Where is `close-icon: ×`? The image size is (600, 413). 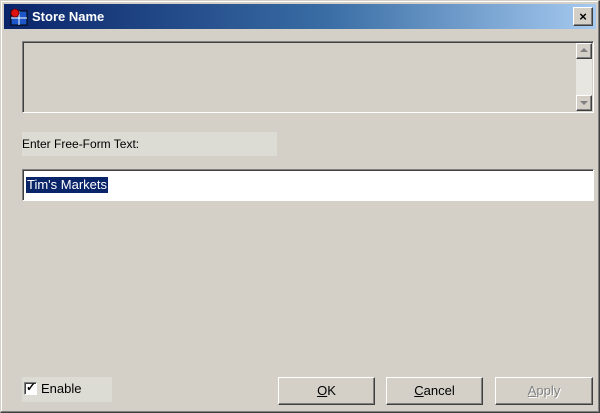
close-icon: × is located at coordinates (583, 16).